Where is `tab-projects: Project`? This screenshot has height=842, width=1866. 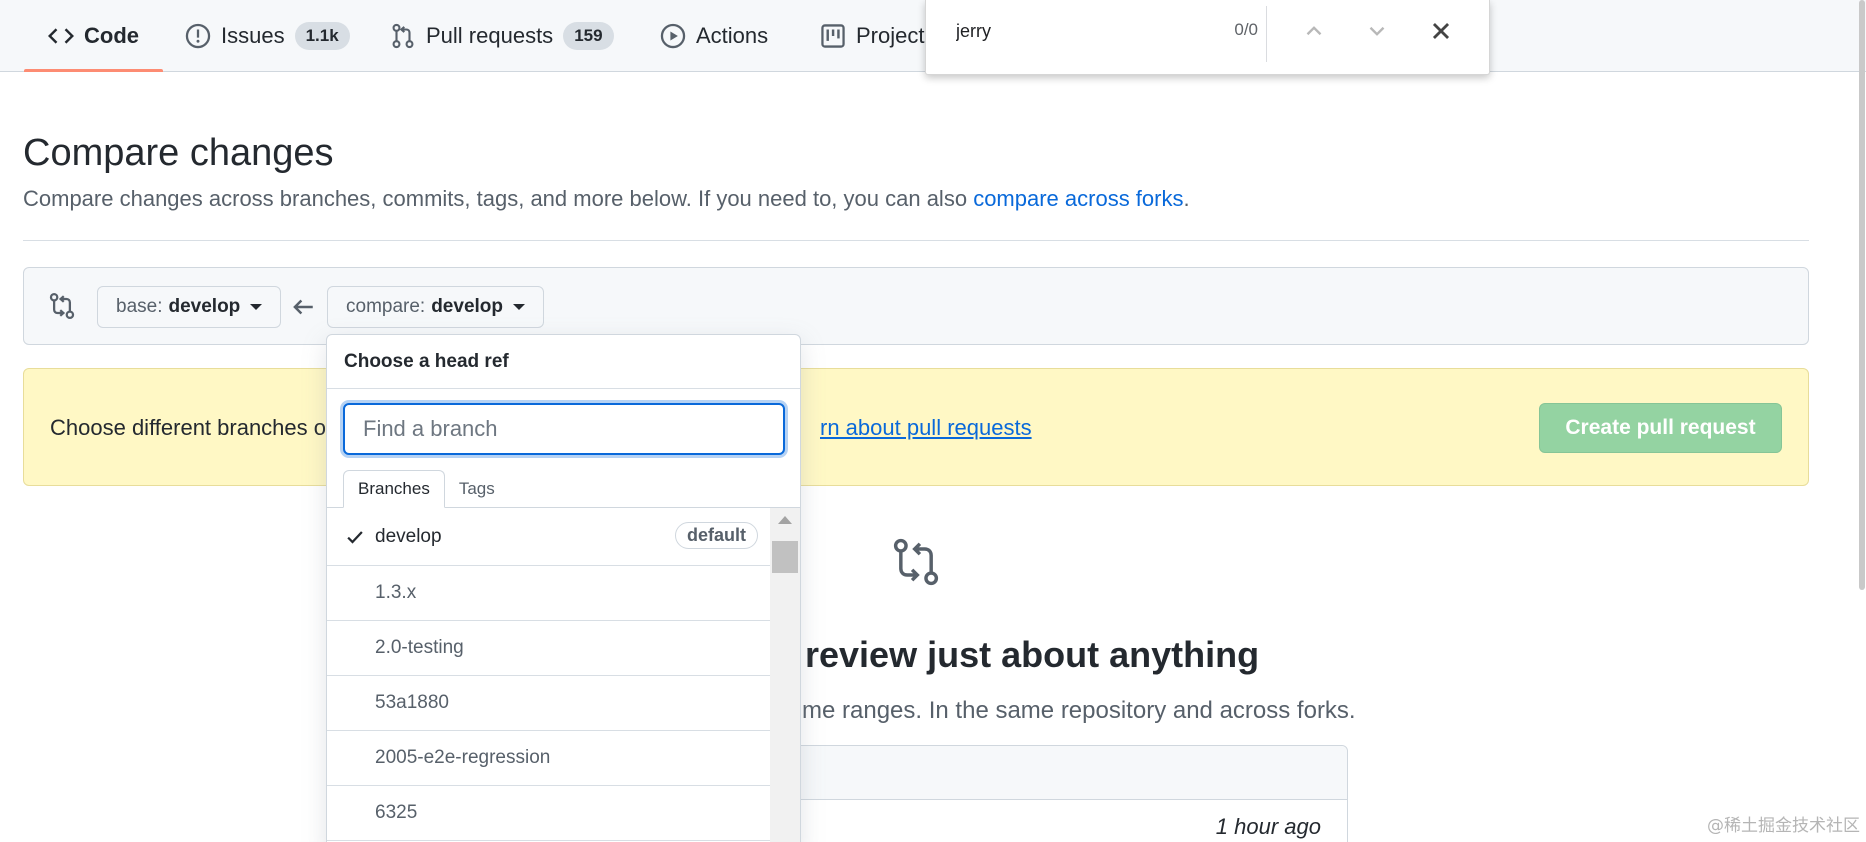 tab-projects: Project is located at coordinates (872, 36).